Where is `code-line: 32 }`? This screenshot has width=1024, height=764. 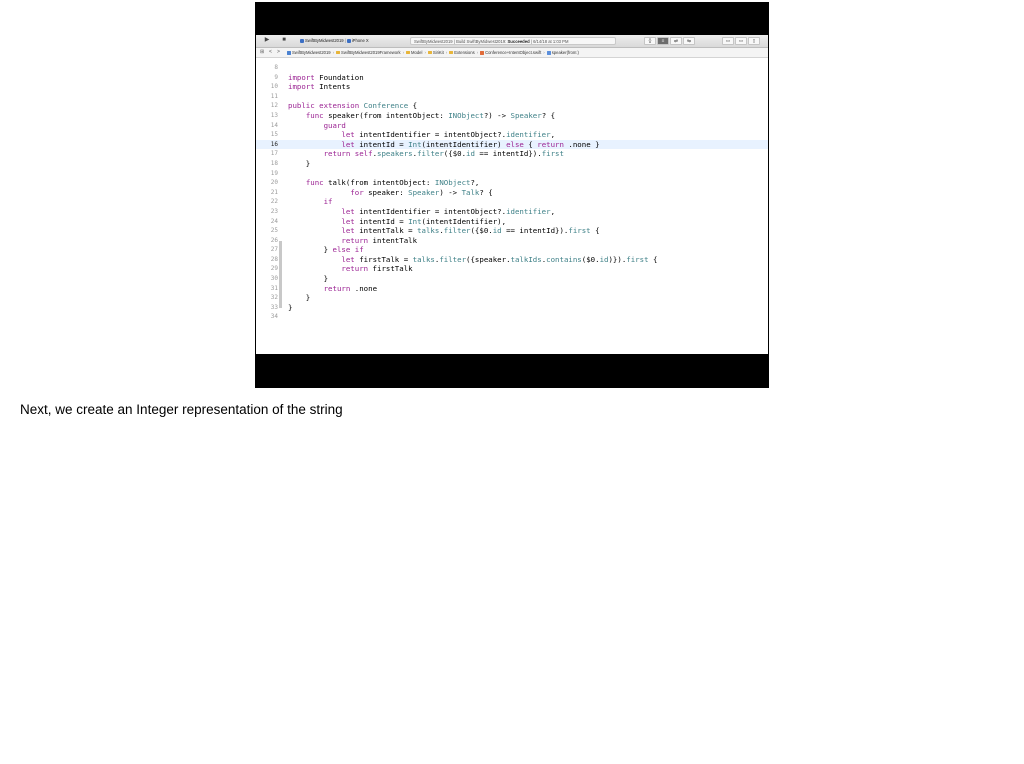 code-line: 32 } is located at coordinates (512, 298).